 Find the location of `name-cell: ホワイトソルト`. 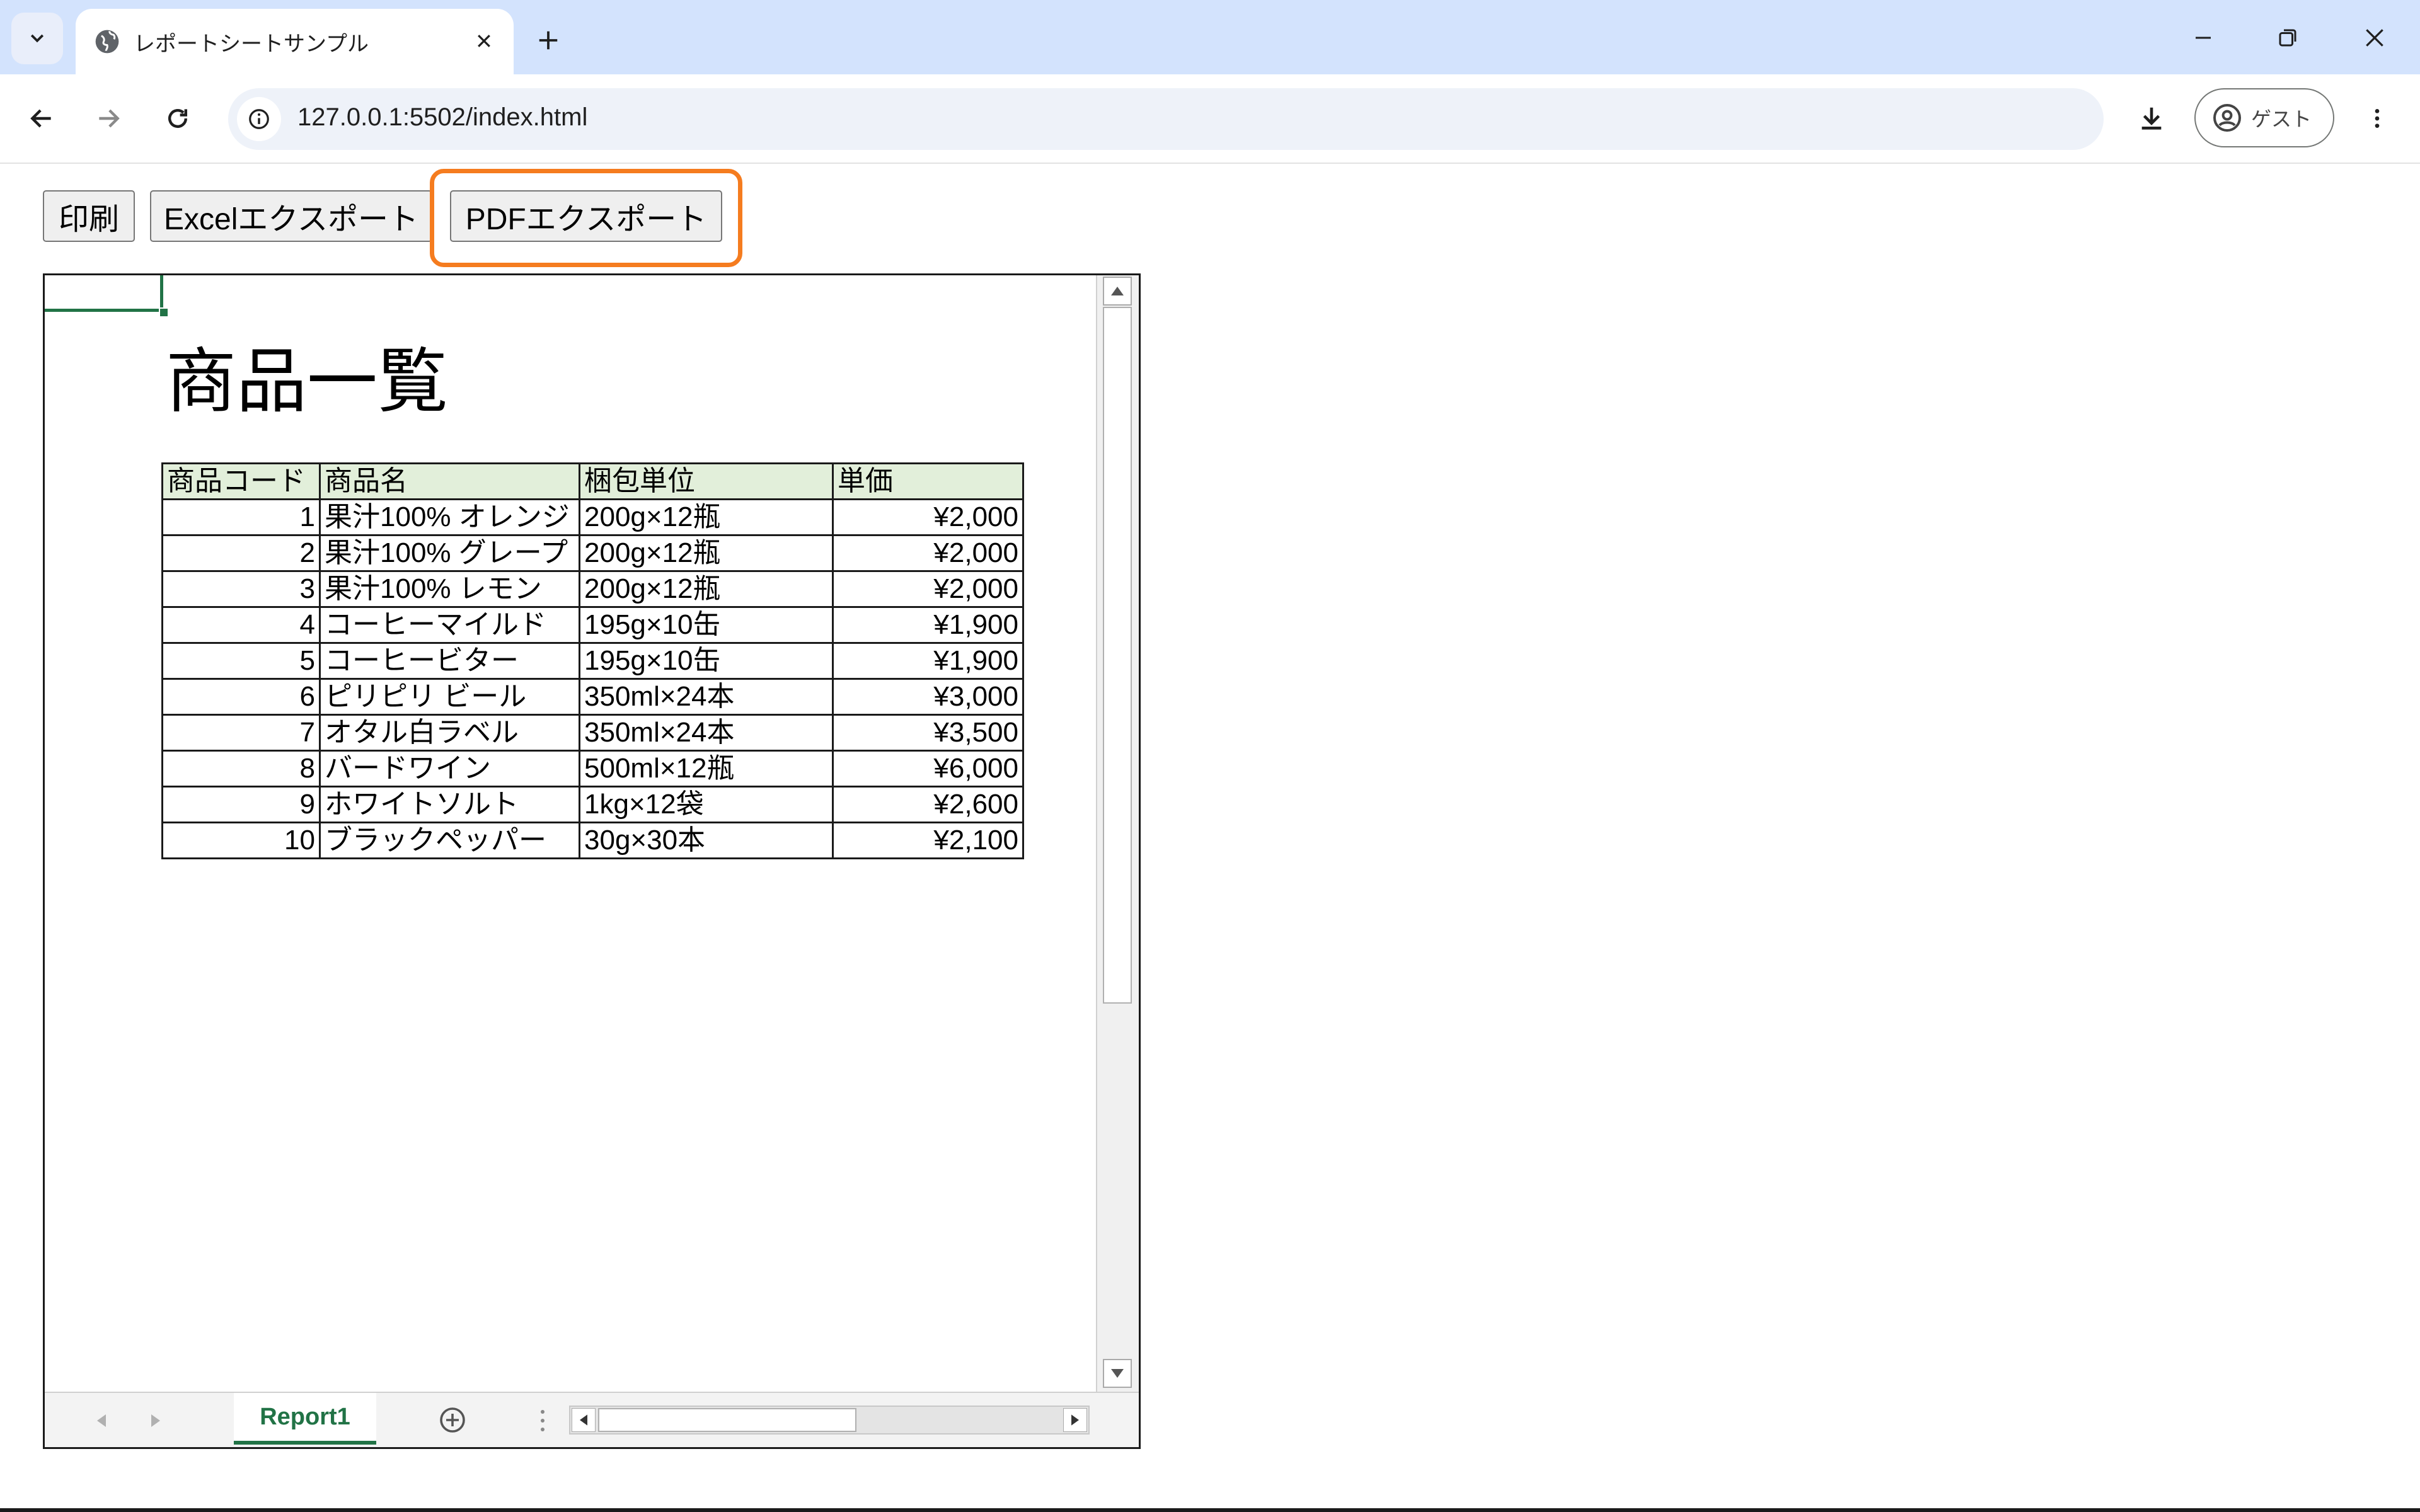

name-cell: ホワイトソルト is located at coordinates (450, 804).